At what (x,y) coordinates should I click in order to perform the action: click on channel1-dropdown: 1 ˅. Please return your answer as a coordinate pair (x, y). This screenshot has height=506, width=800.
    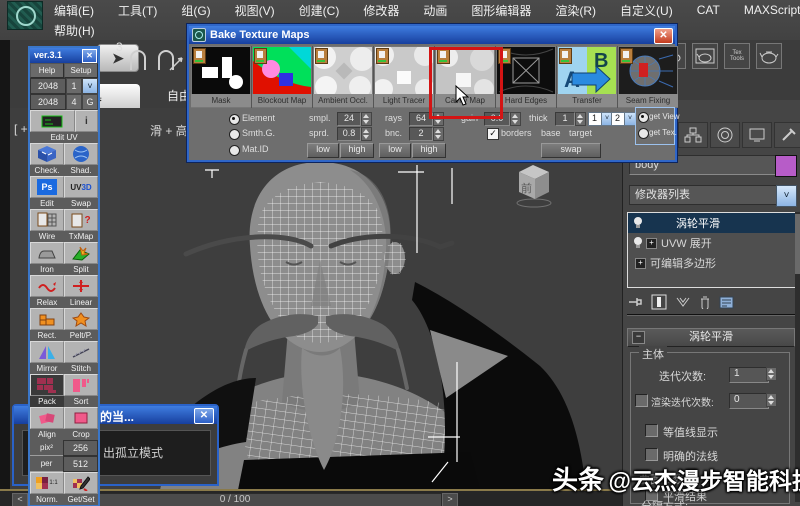
    Looking at the image, I should click on (600, 119).